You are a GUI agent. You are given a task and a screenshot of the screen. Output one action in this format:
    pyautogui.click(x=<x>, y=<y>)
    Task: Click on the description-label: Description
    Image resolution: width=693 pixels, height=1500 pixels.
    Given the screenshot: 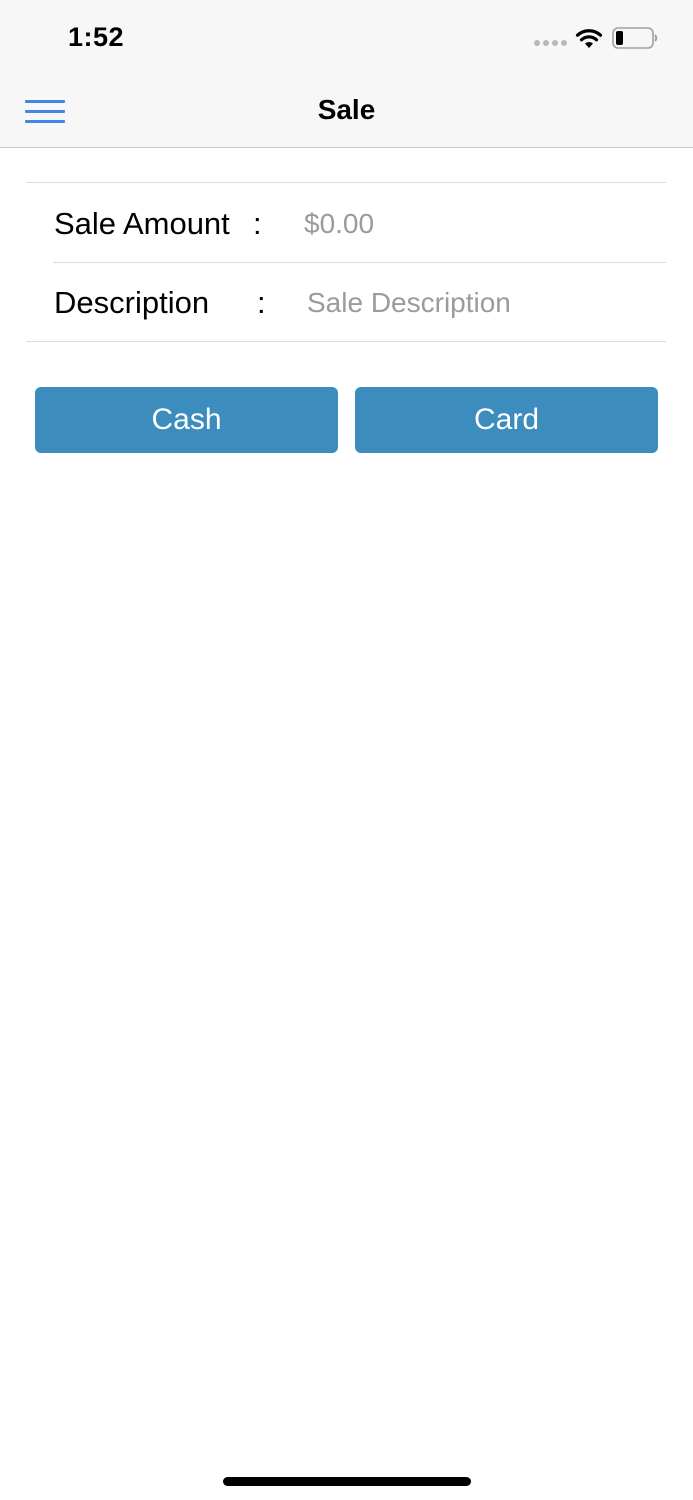 What is the action you would take?
    pyautogui.click(x=132, y=302)
    